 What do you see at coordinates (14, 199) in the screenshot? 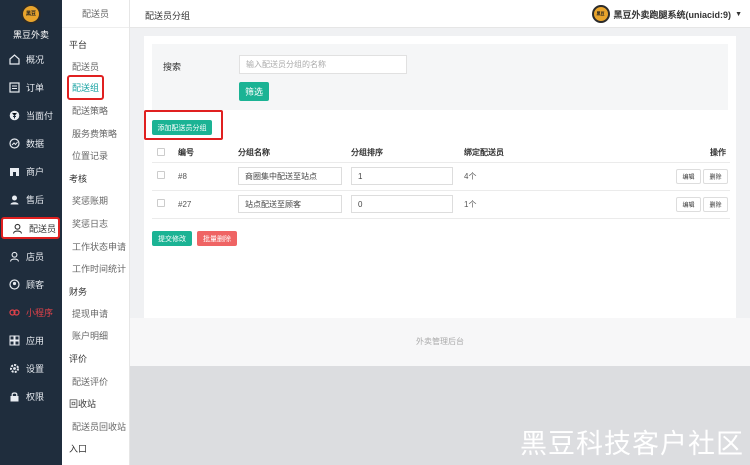
I see `service-icon` at bounding box center [14, 199].